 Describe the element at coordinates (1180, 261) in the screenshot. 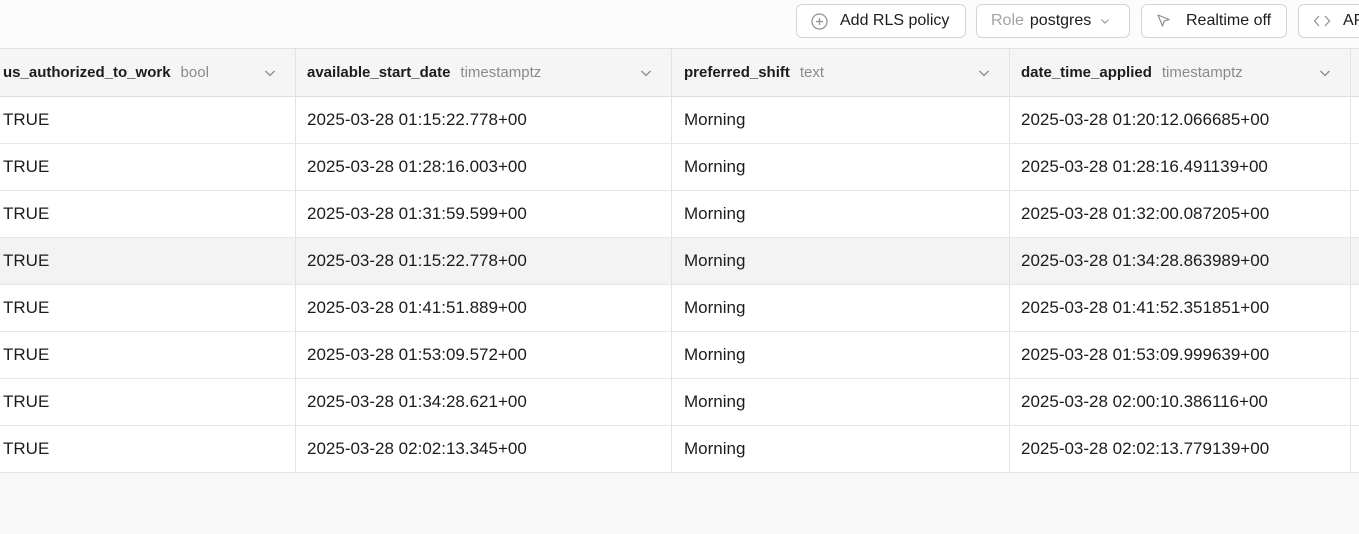

I see `table-cell: 2025-03-28 01:34:28.863989+00` at that location.